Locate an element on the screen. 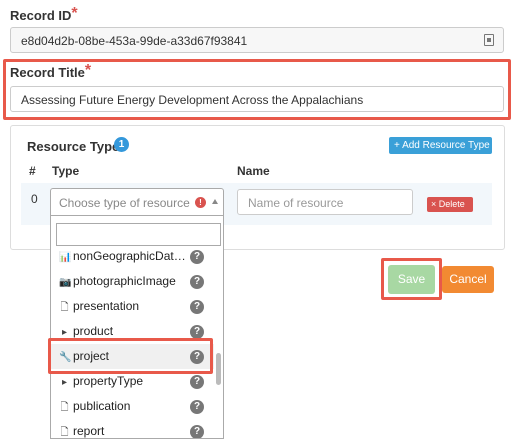  dropdown-search-input is located at coordinates (138, 234).